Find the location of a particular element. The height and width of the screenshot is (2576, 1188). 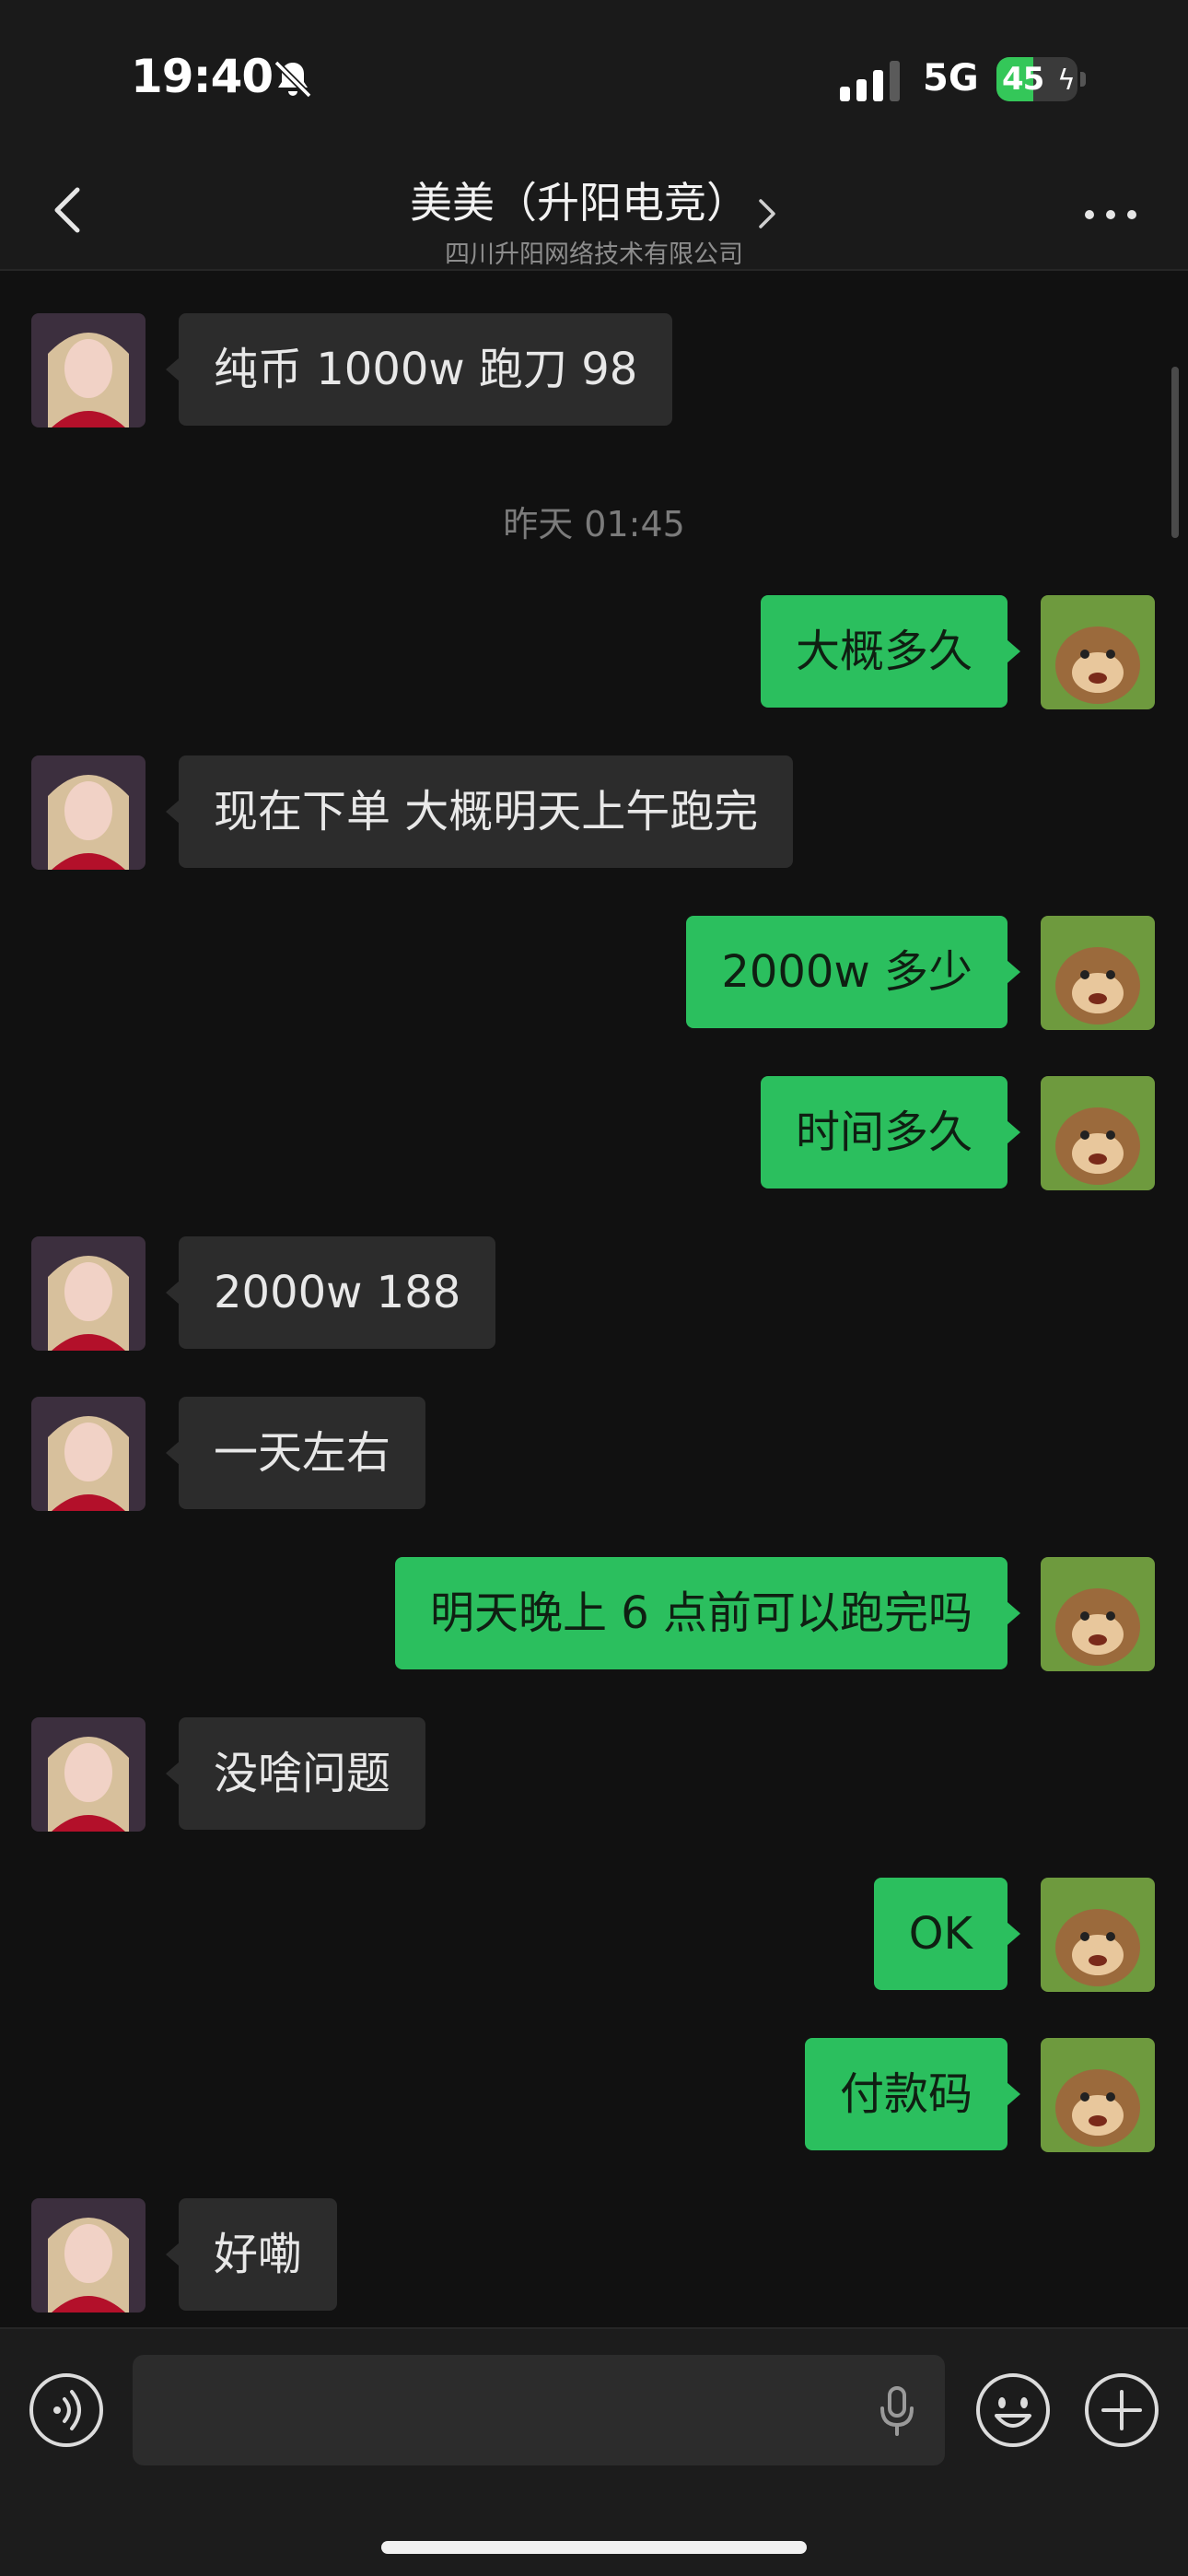

message-row-incoming: 没啥问题 is located at coordinates (594, 1774).